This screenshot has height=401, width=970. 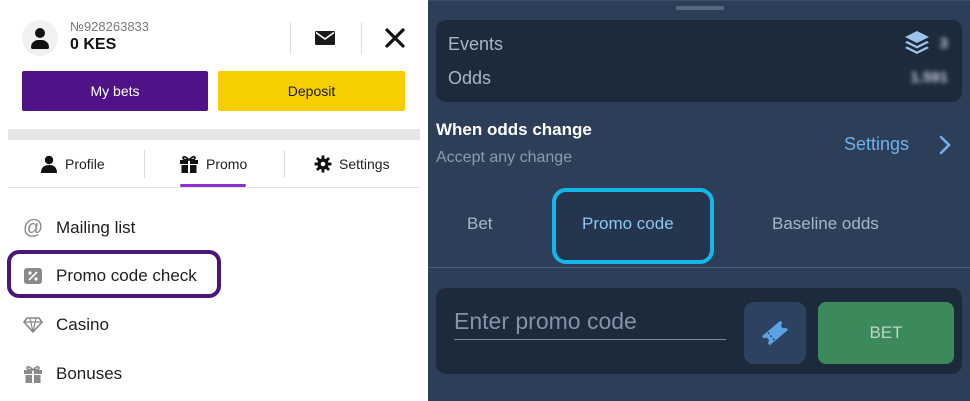 I want to click on tab-promo-code: Promo code, so click(x=628, y=224).